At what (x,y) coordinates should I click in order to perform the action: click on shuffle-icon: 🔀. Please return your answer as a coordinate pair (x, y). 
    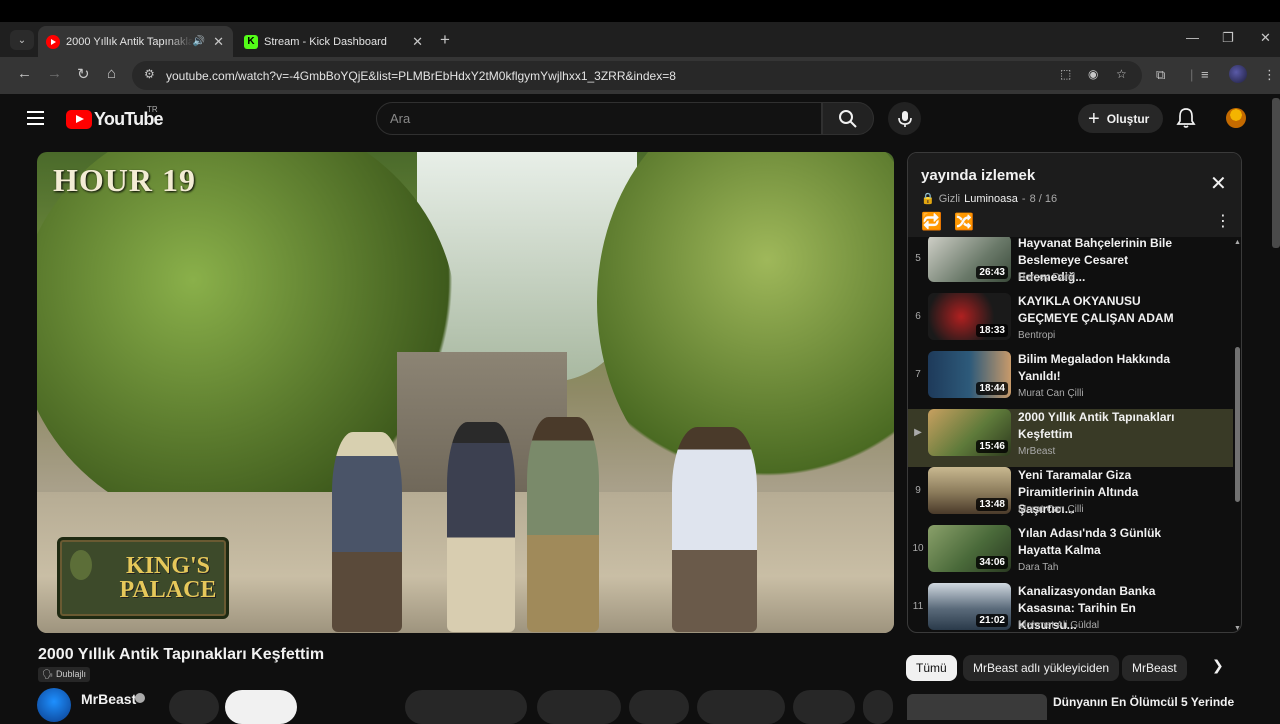
    Looking at the image, I should click on (964, 222).